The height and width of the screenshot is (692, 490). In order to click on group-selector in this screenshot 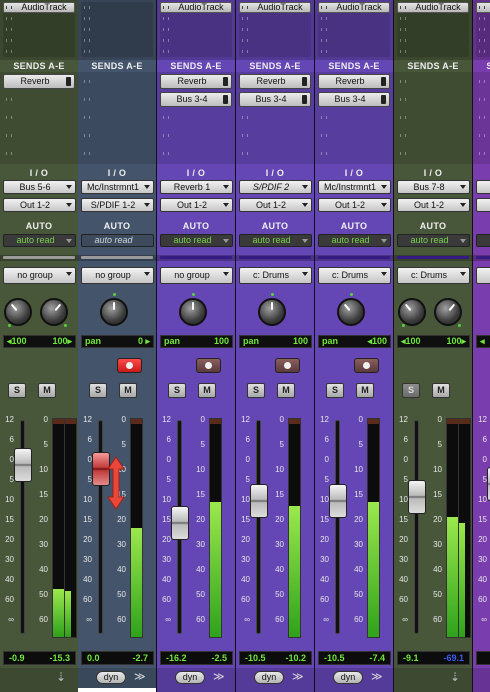, I will do `click(483, 275)`.